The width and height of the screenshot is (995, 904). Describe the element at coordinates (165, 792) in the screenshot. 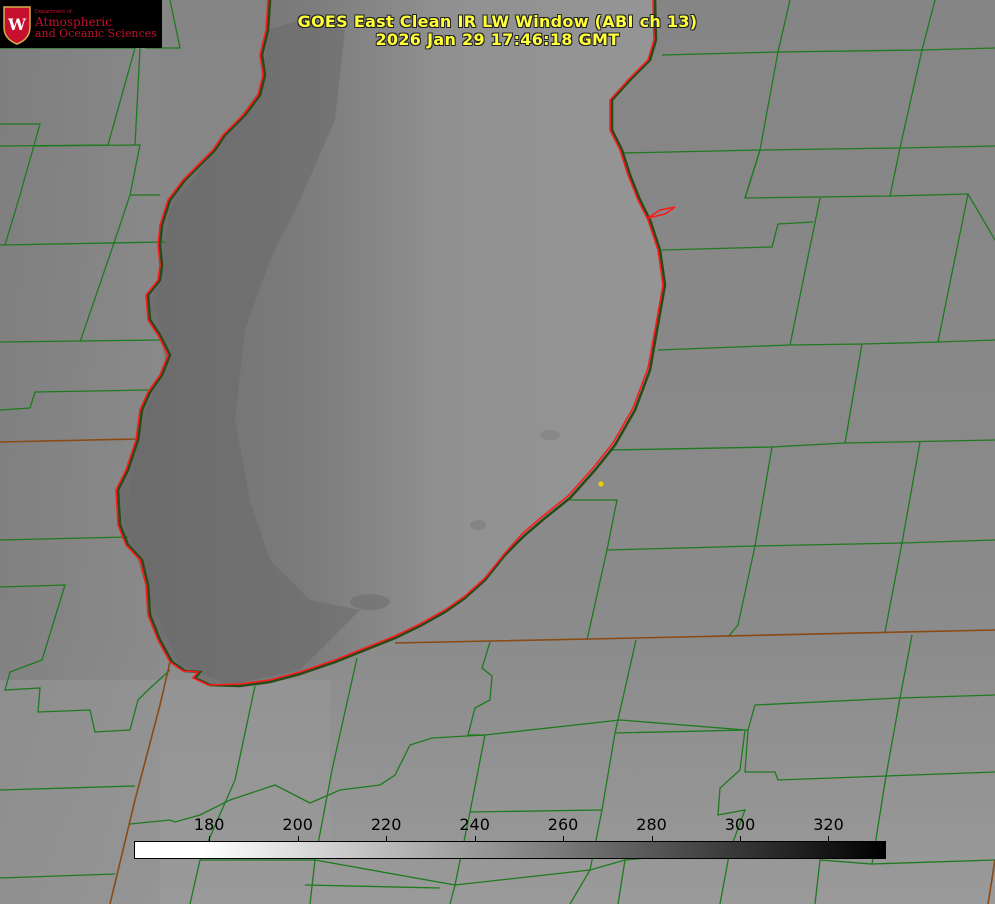

I see `southwest-bright-land` at that location.